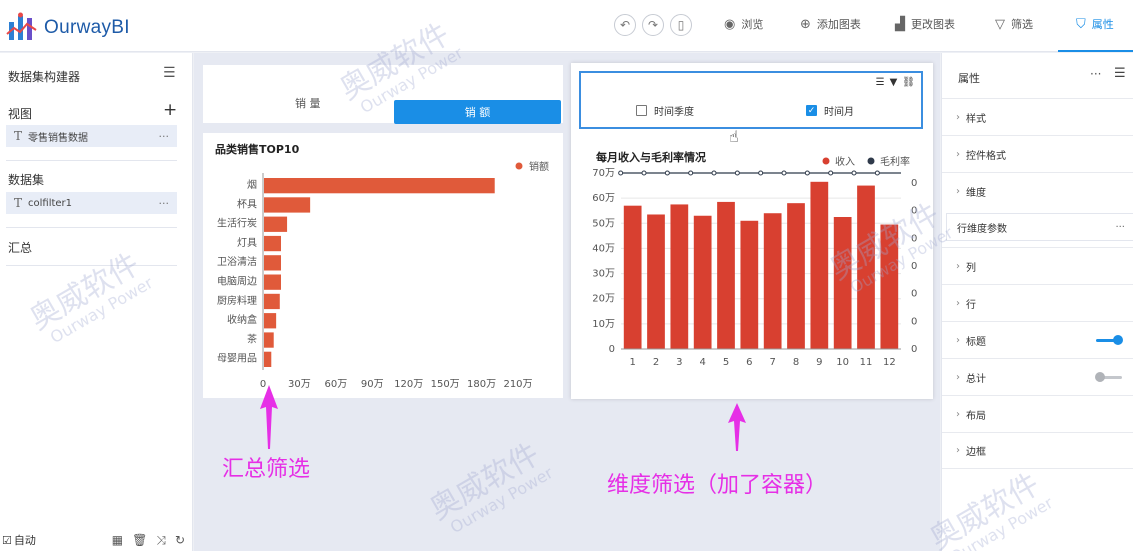 The image size is (1133, 551). Describe the element at coordinates (24, 540) in the screenshot. I see `auto-label: 自动` at that location.